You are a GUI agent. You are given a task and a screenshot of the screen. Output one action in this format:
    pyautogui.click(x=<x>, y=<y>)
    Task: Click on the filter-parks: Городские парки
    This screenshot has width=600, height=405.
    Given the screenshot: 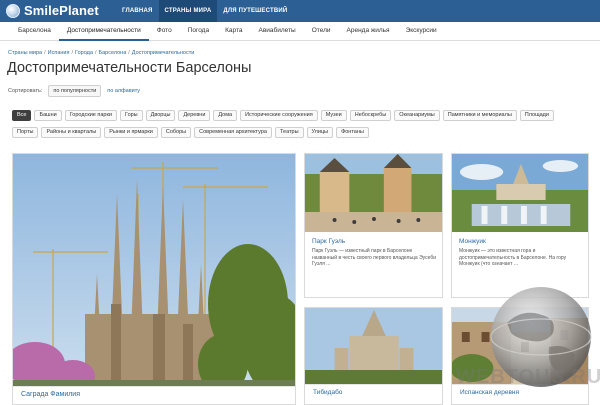 What is the action you would take?
    pyautogui.click(x=90, y=115)
    